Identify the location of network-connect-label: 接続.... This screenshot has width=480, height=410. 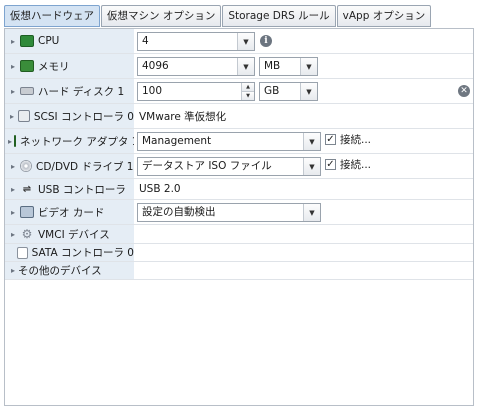
(356, 140).